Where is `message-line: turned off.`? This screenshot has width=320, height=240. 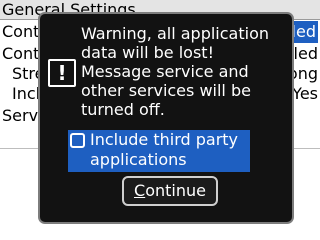 message-line: turned off. is located at coordinates (123, 109).